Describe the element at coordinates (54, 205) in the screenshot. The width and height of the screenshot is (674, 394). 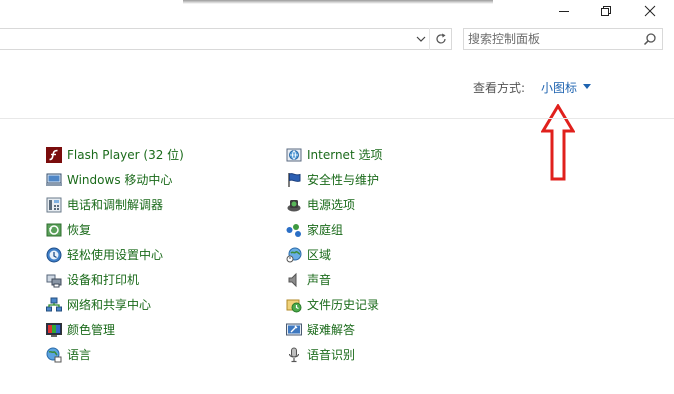
I see `phone-modem-icon` at that location.